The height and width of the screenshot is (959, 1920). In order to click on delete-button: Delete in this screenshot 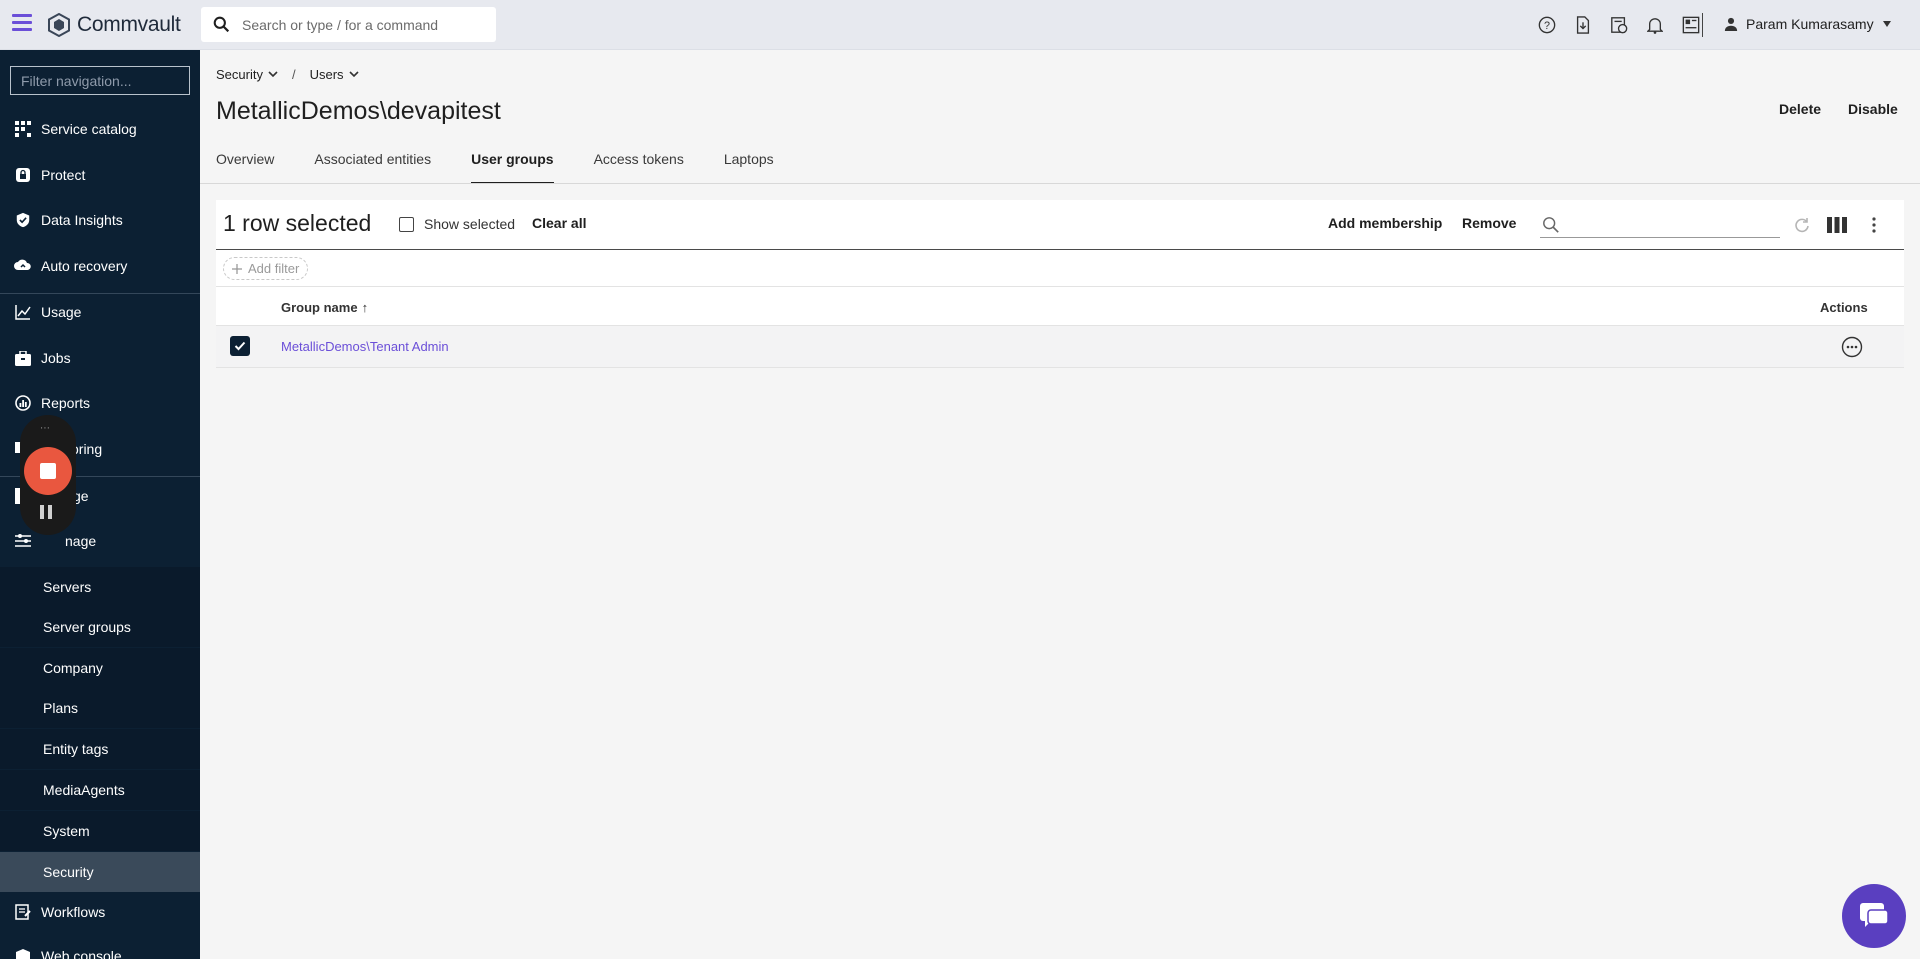, I will do `click(1800, 109)`.